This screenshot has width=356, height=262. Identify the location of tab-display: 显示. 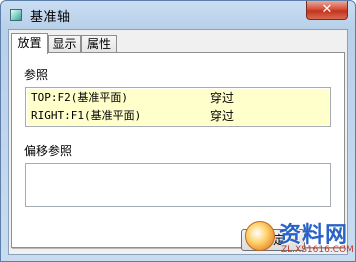
(64, 44).